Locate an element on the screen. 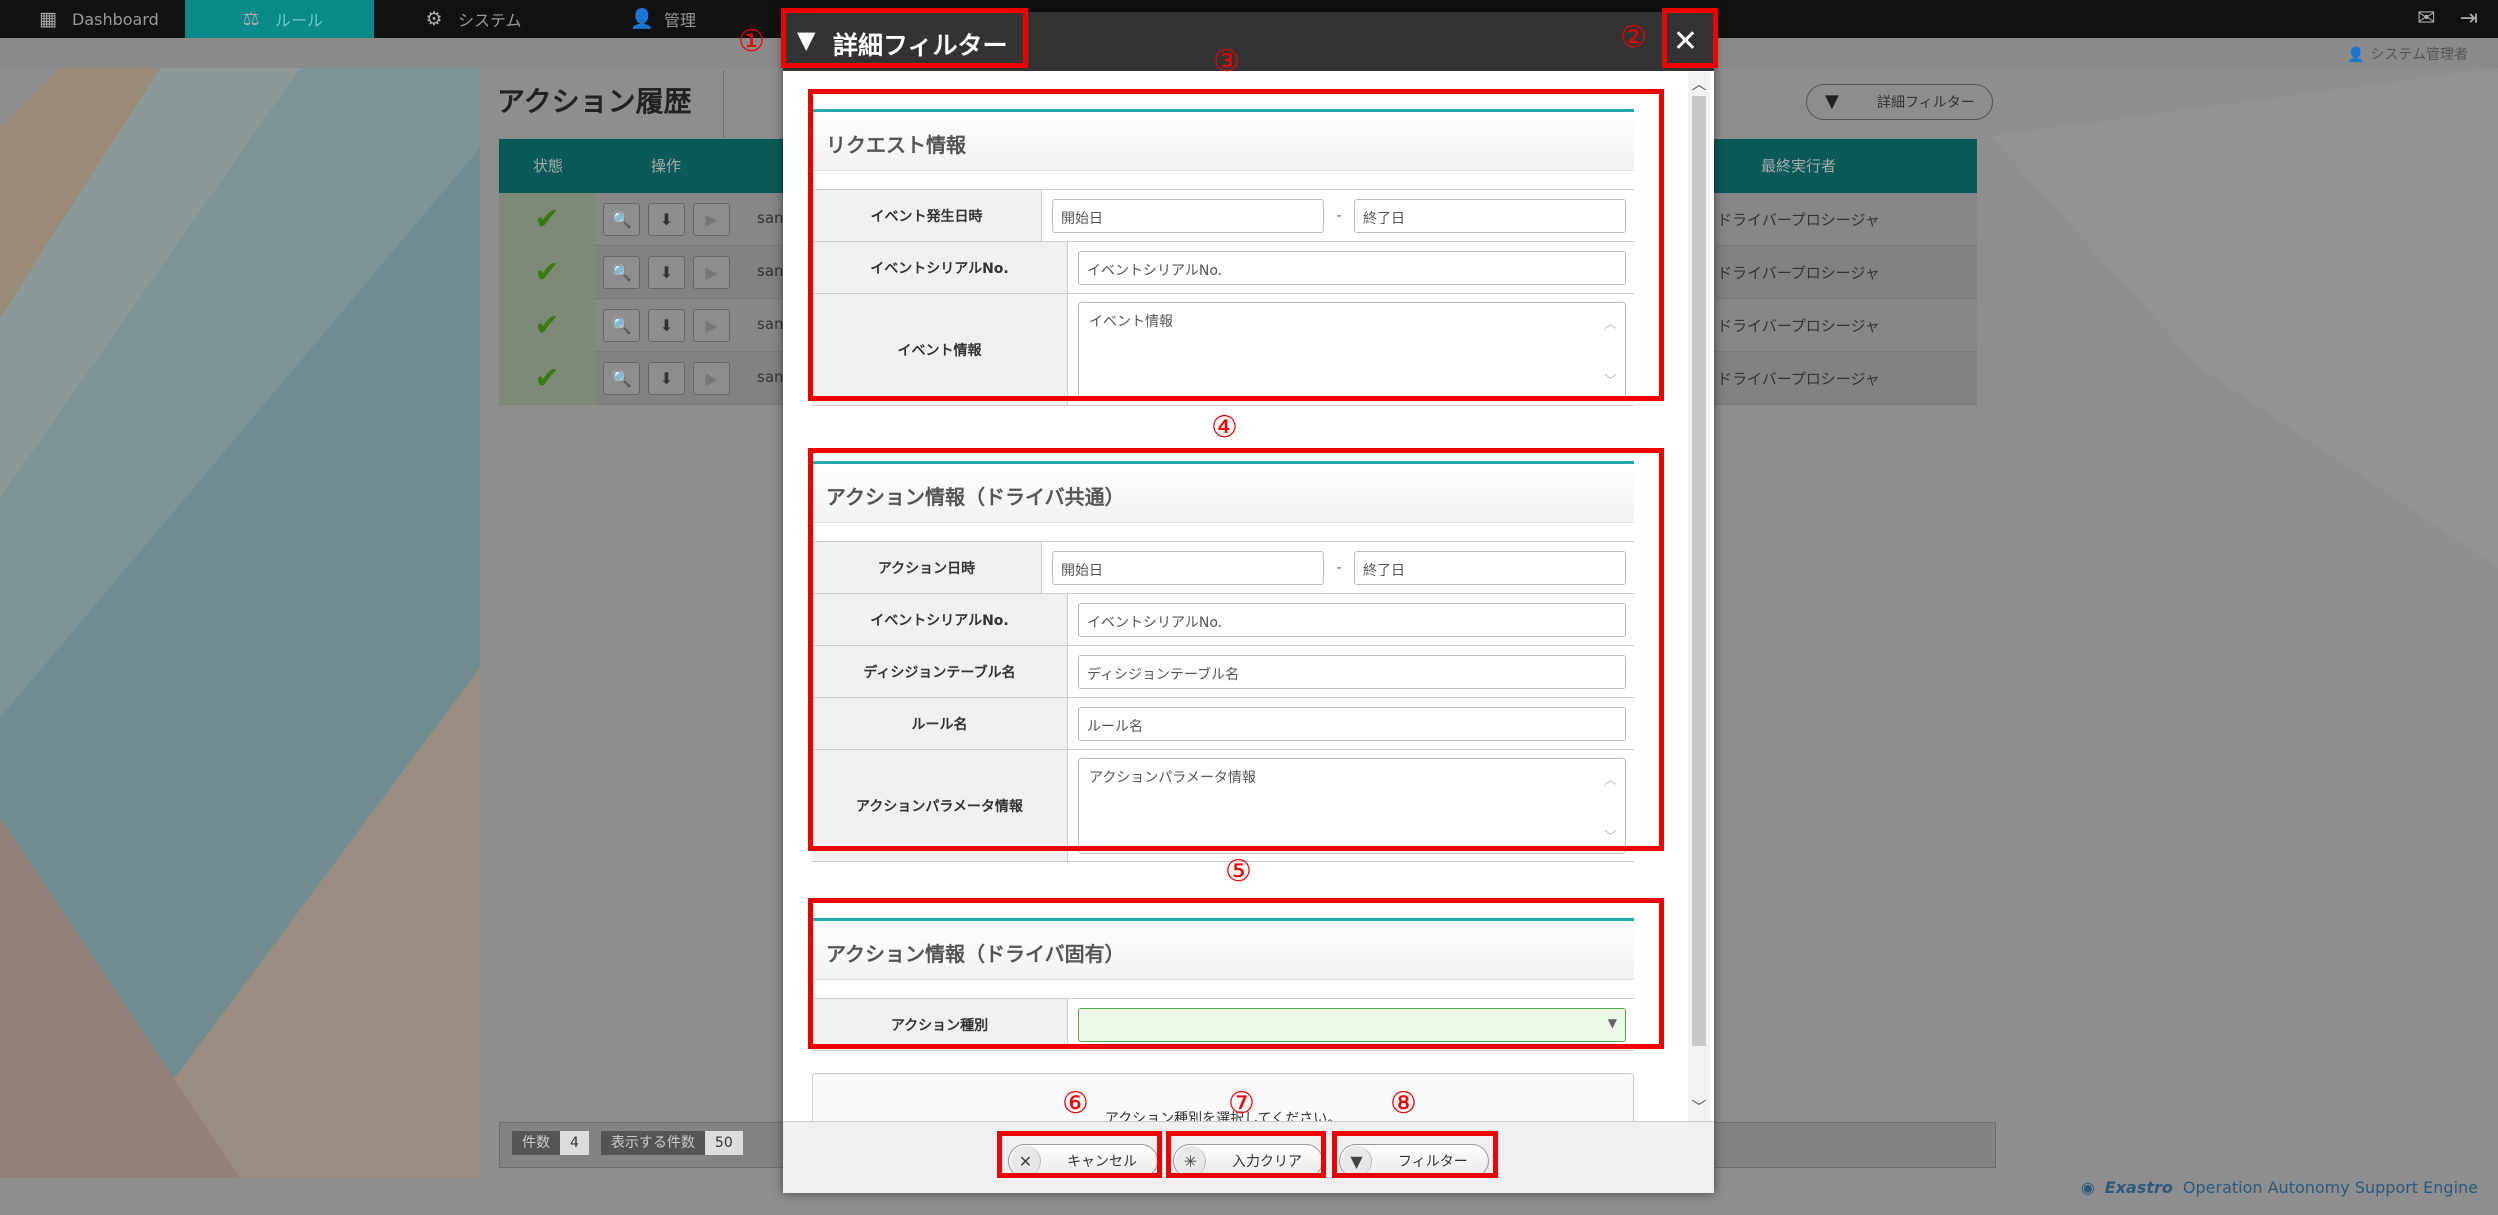 The width and height of the screenshot is (2498, 1215). annotation-box-action-common is located at coordinates (1236, 649).